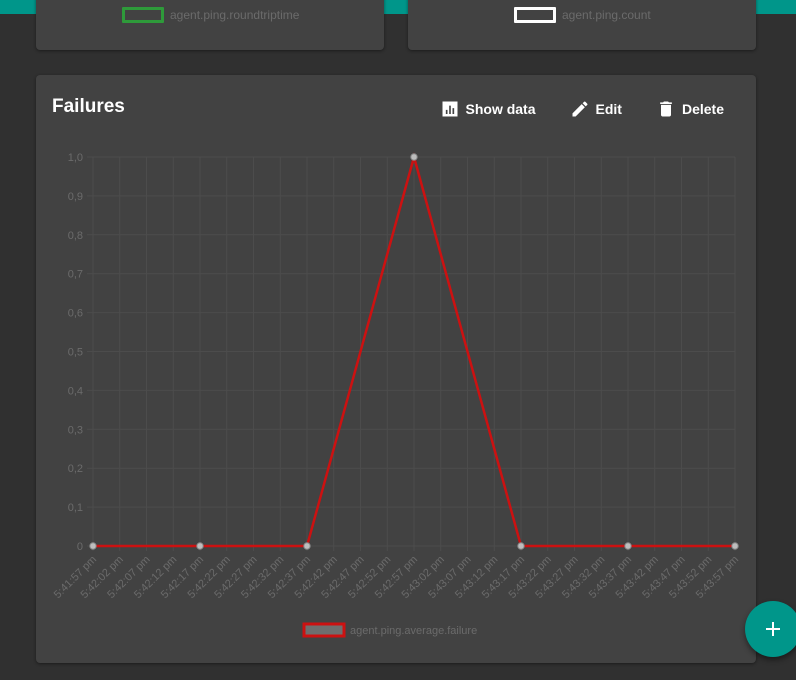 This screenshot has width=796, height=680. I want to click on y-tick-label: 0,2, so click(75, 469).